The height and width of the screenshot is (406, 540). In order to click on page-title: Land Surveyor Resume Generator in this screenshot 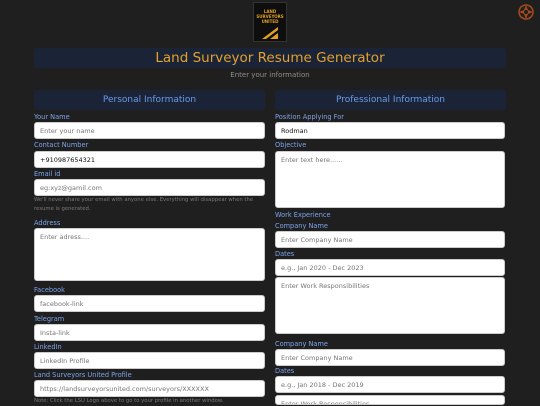, I will do `click(270, 58)`.